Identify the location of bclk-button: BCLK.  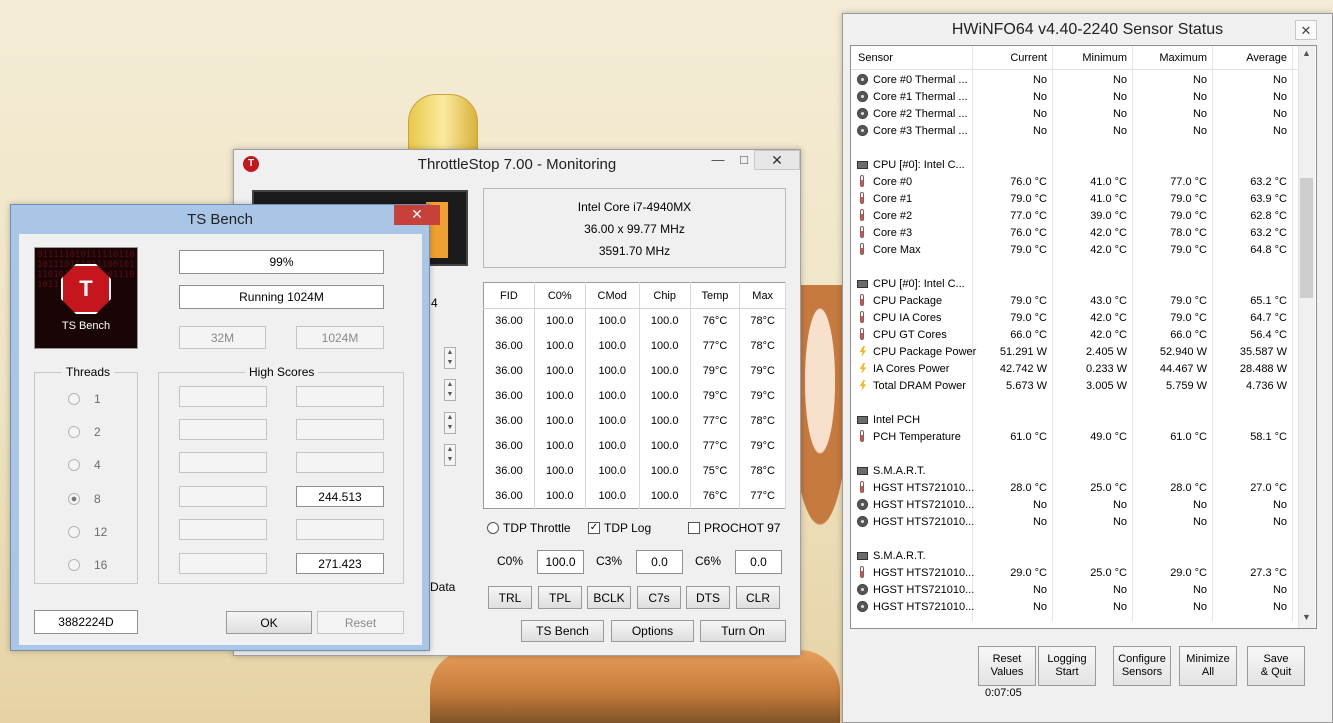
(609, 597).